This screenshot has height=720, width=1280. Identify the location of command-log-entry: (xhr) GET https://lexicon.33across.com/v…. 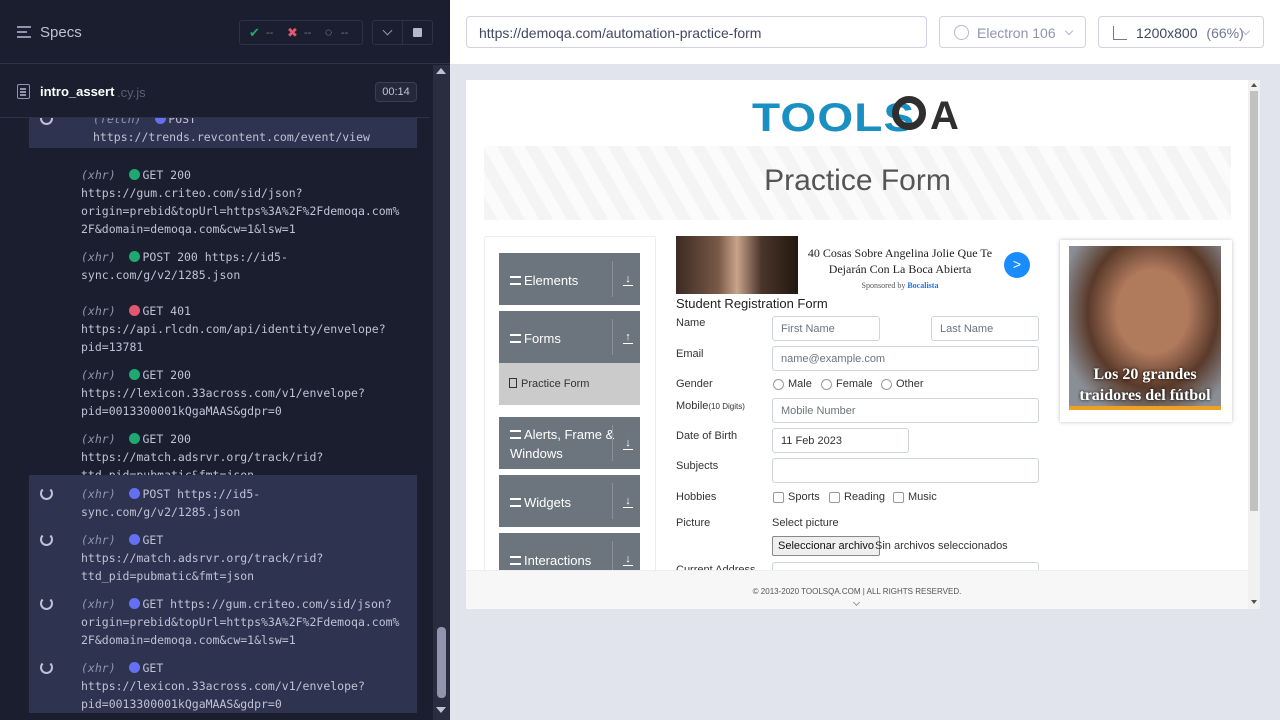
(223, 681).